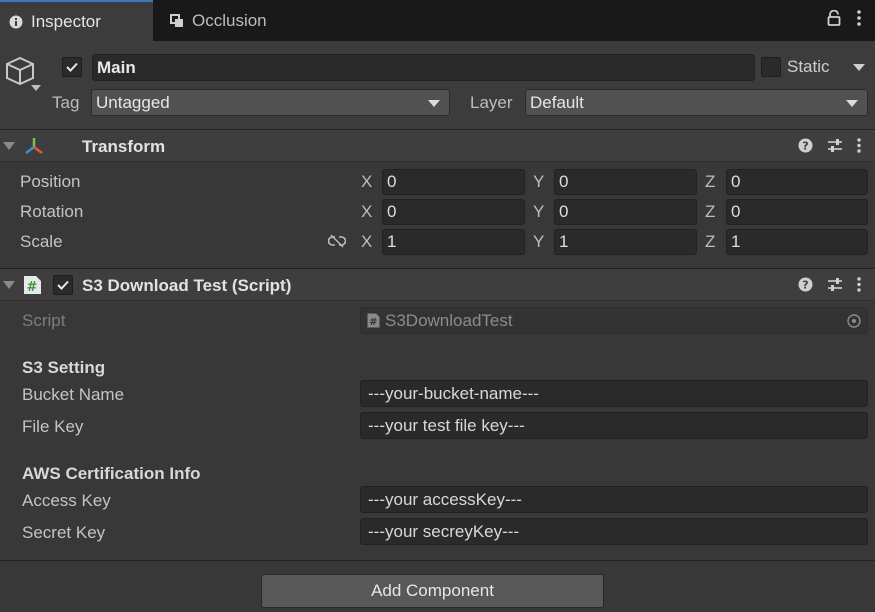 The image size is (875, 612). What do you see at coordinates (64, 532) in the screenshot?
I see `secret-key-label: Secret Key` at bounding box center [64, 532].